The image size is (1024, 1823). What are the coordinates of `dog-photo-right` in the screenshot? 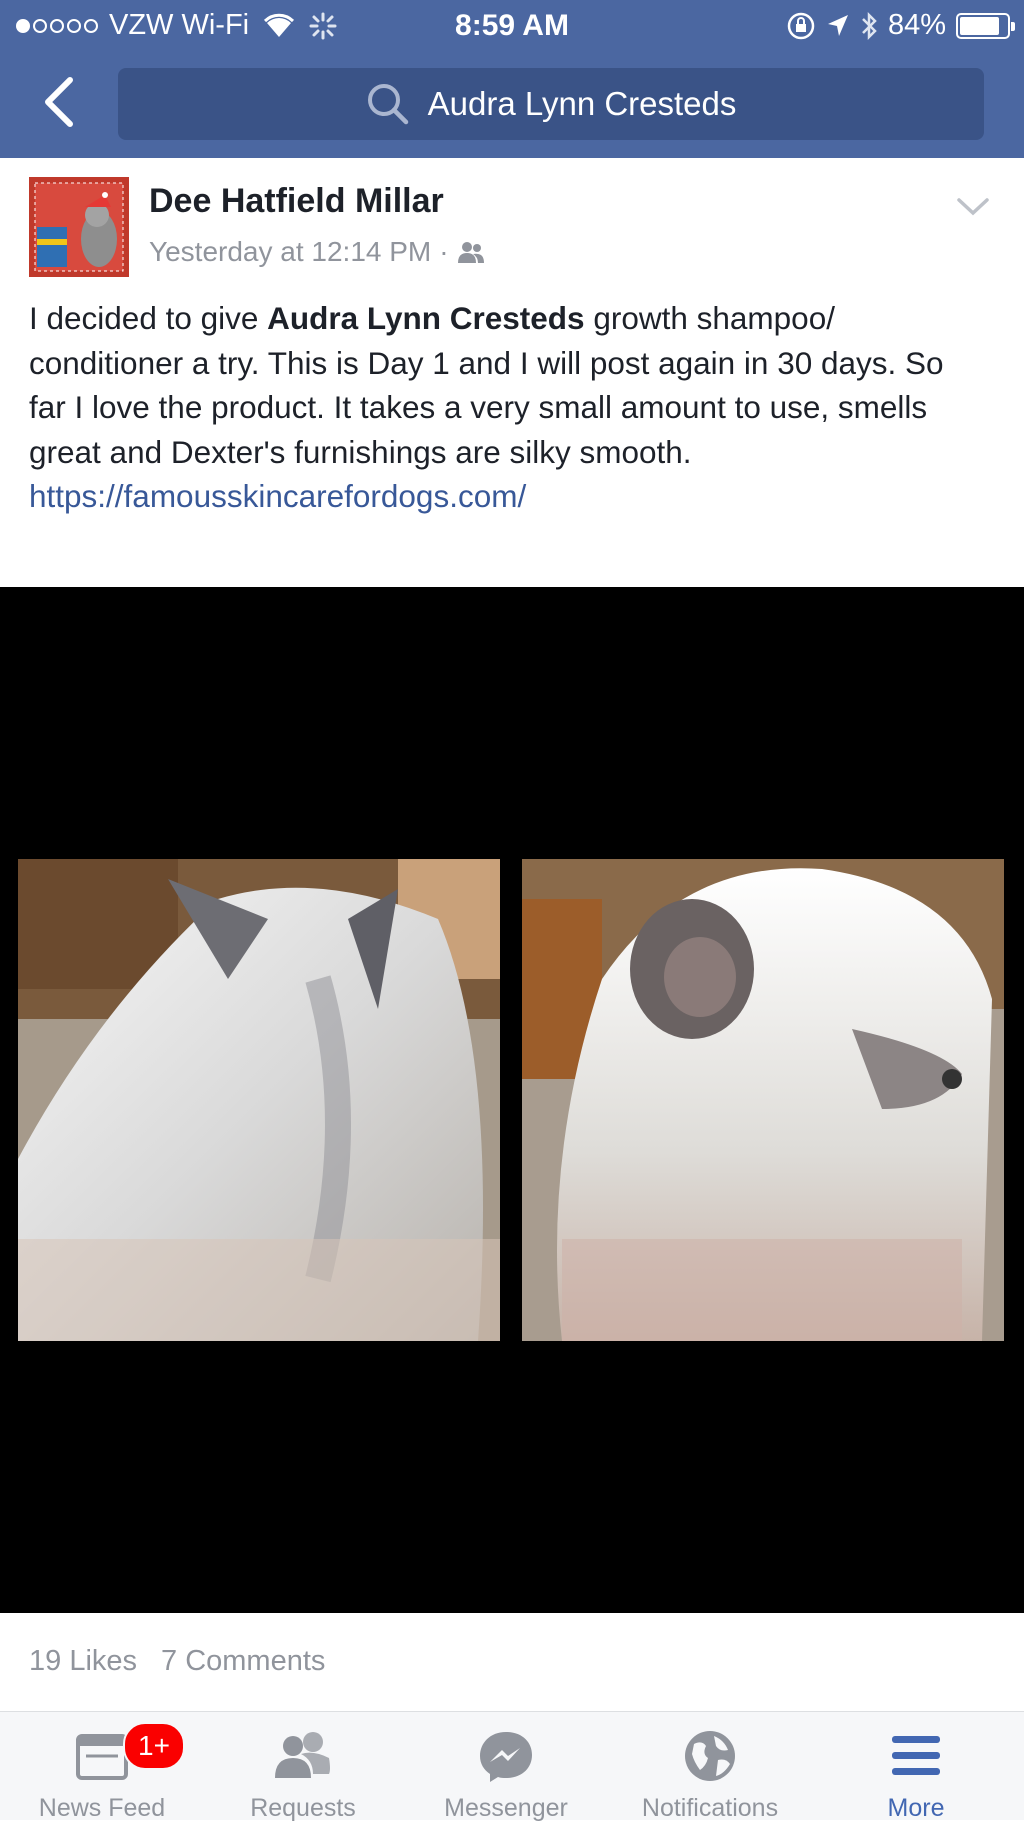 It's located at (763, 1100).